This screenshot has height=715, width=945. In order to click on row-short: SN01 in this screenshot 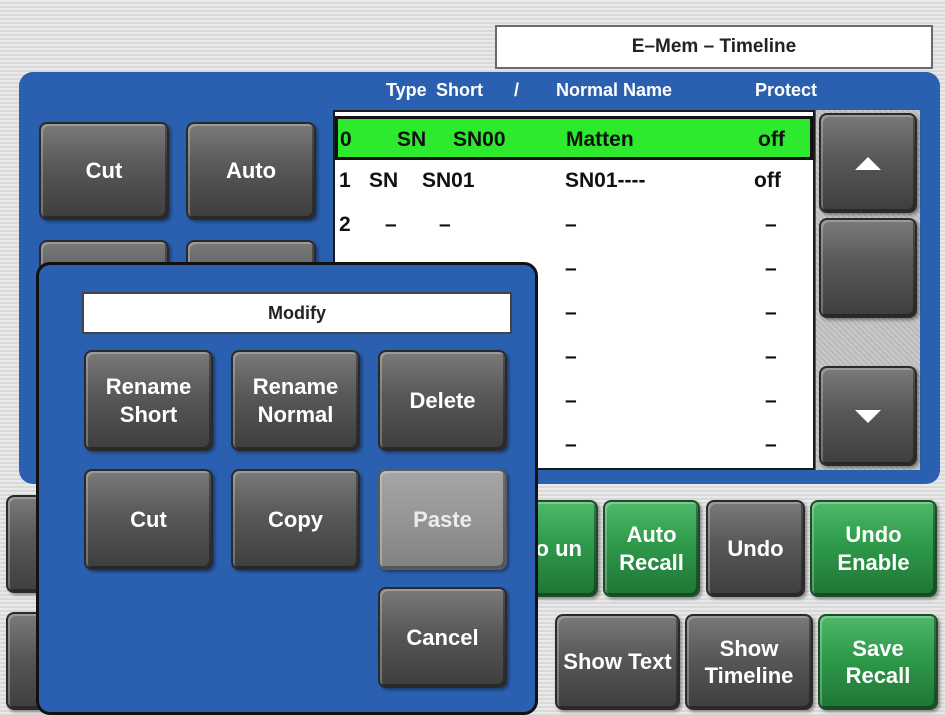, I will do `click(448, 180)`.